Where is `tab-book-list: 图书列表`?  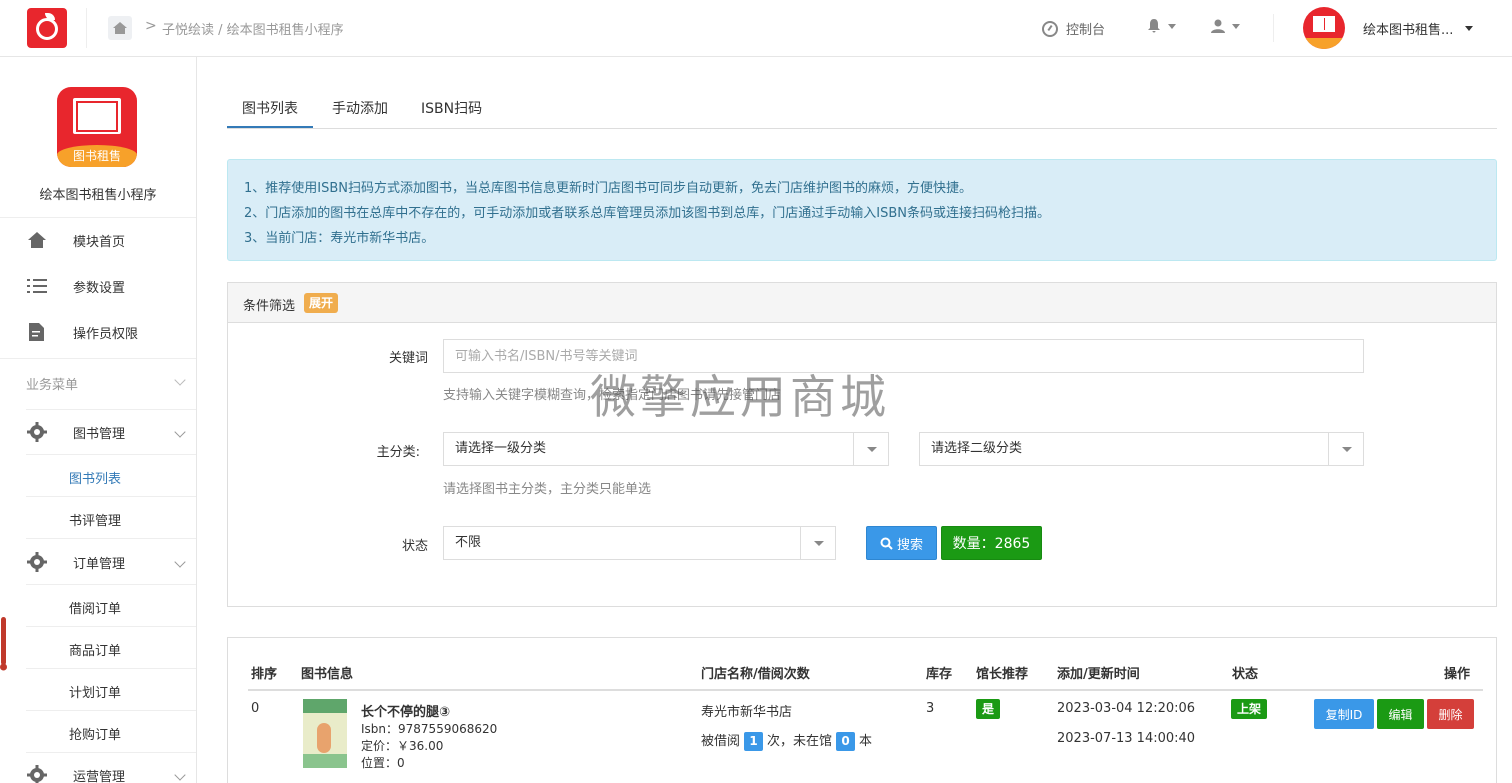
tab-book-list: 图书列表 is located at coordinates (270, 108).